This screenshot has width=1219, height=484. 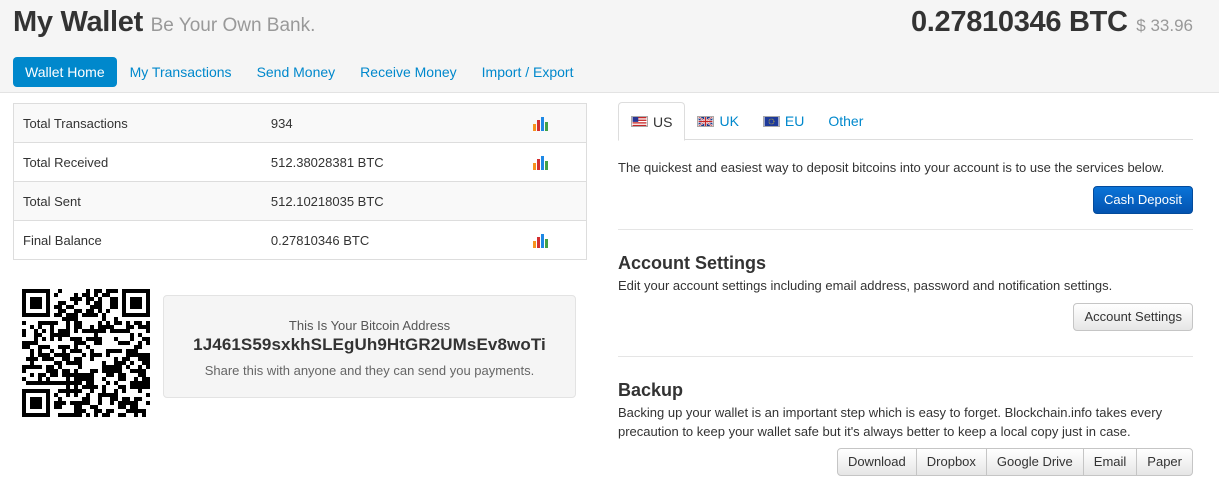 I want to click on uk-flag-icon, so click(x=706, y=121).